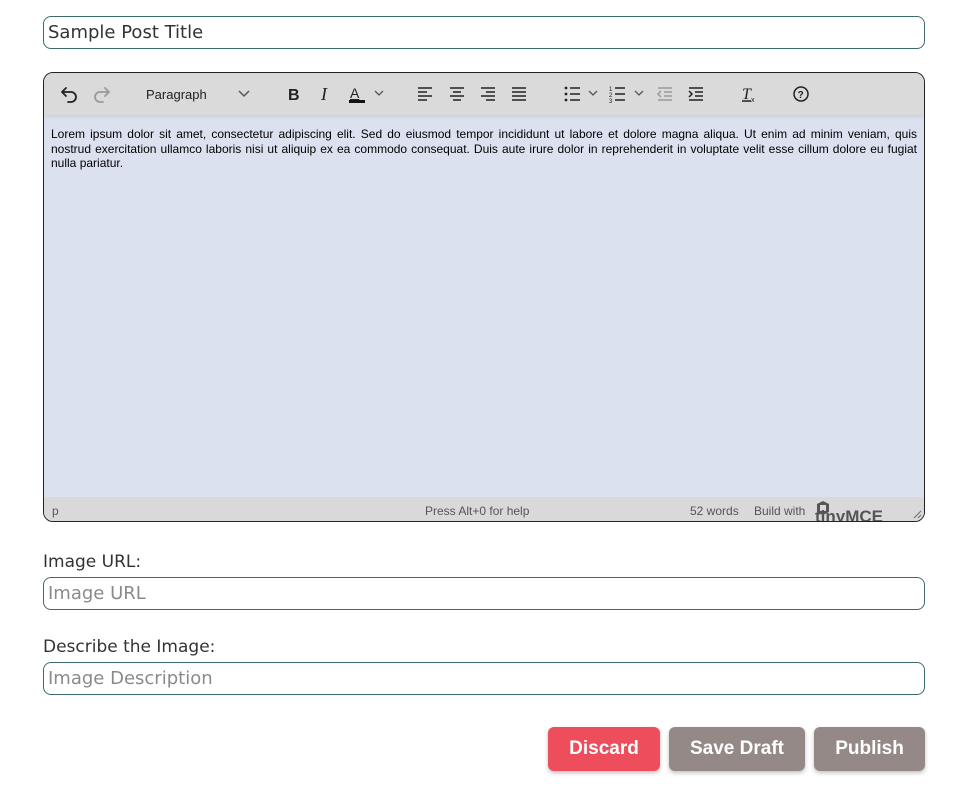  I want to click on text-color-icon: A, so click(366, 94).